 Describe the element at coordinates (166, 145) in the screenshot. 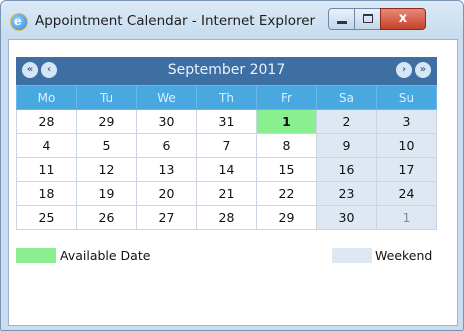

I see `calendar-day-cell: 6` at that location.